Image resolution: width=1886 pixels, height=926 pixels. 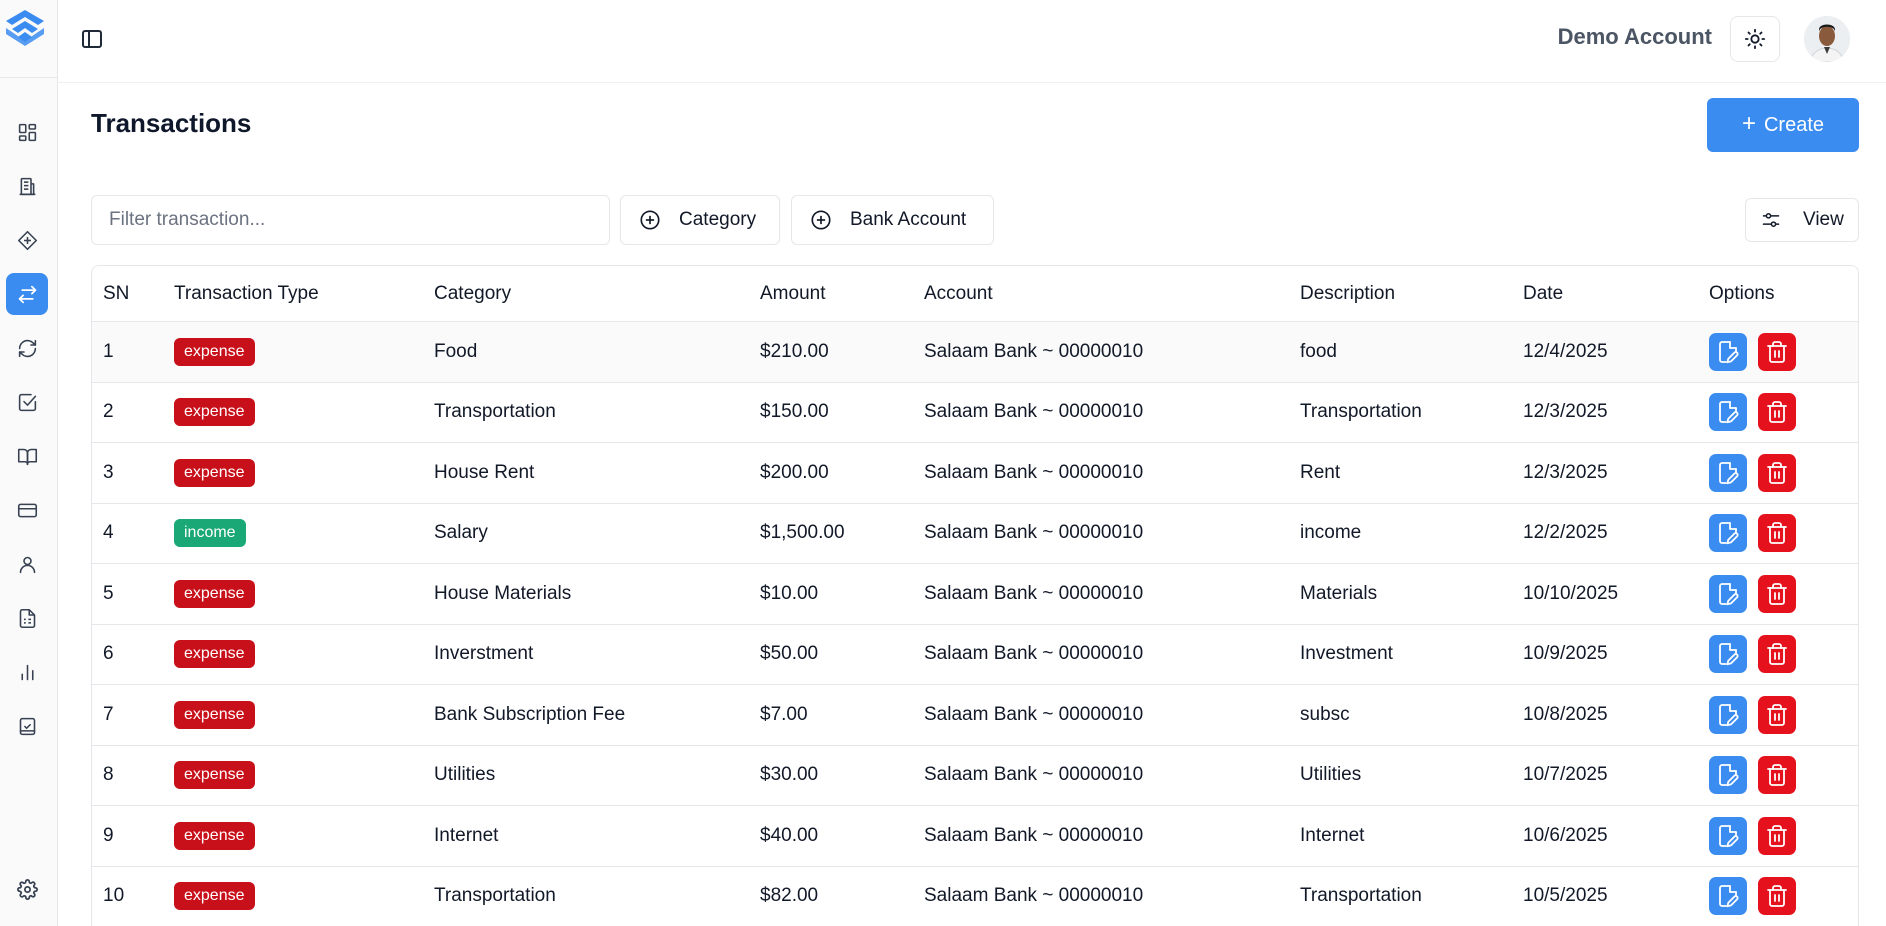 What do you see at coordinates (27, 402) in the screenshot?
I see `checkbox-nav-item` at bounding box center [27, 402].